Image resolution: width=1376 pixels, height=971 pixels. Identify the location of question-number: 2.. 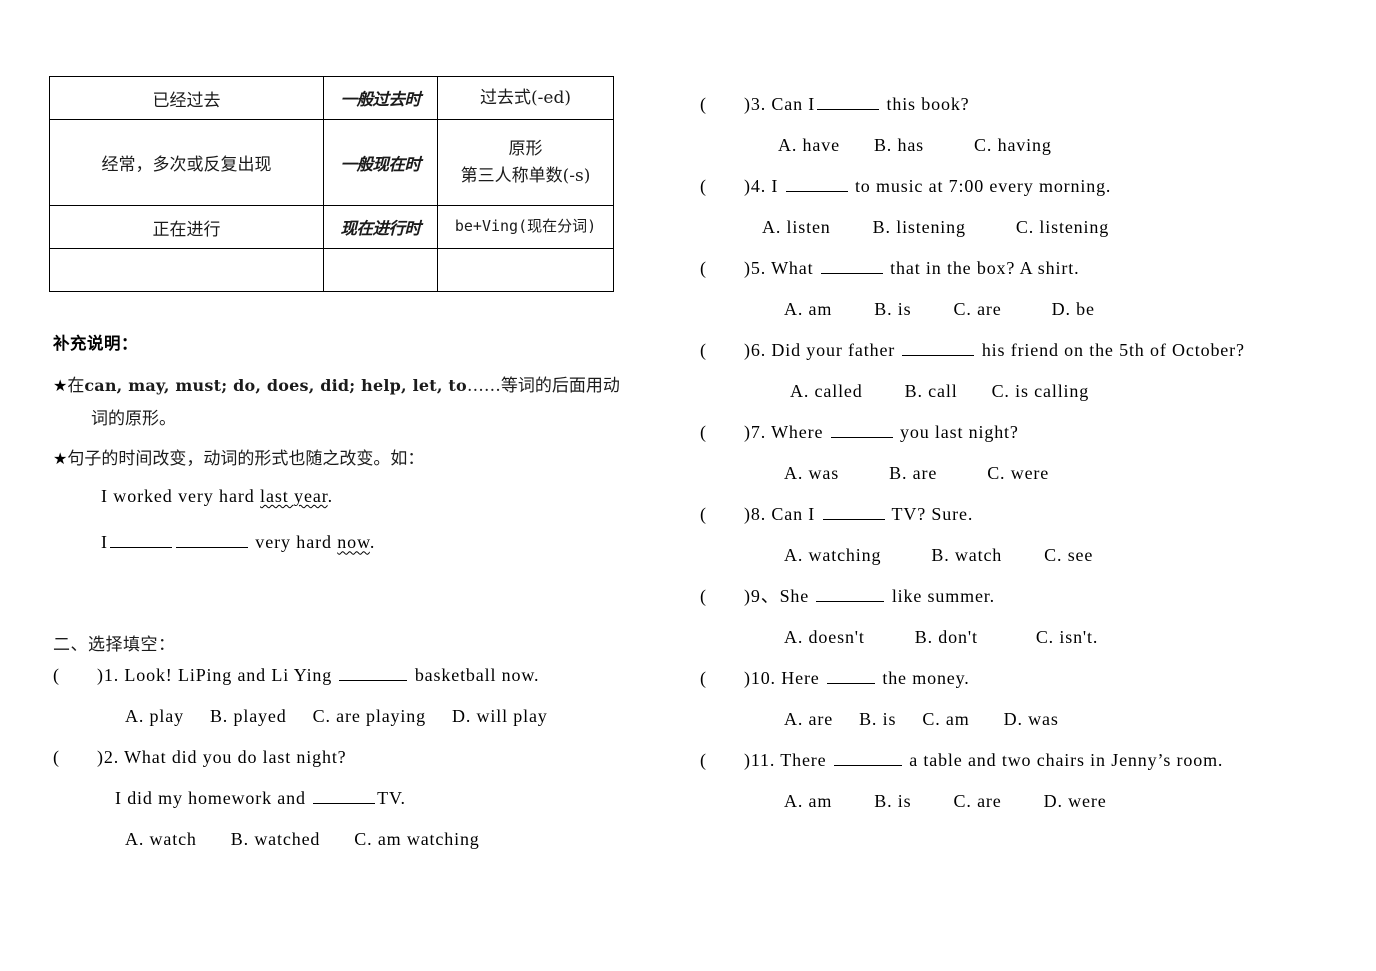
(111, 757).